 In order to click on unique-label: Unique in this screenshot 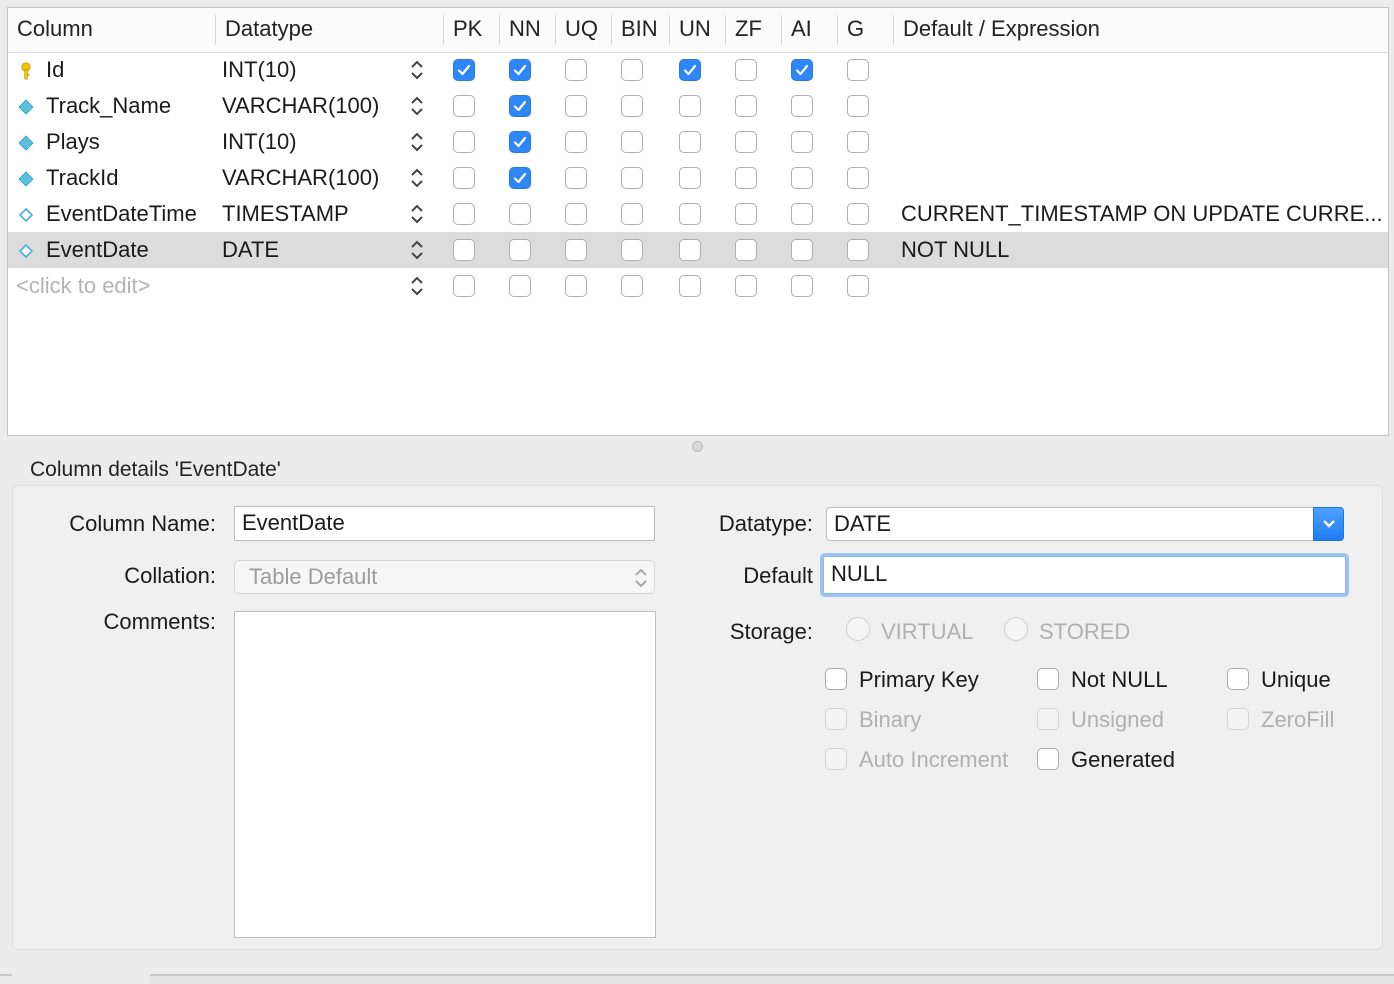, I will do `click(1296, 680)`.